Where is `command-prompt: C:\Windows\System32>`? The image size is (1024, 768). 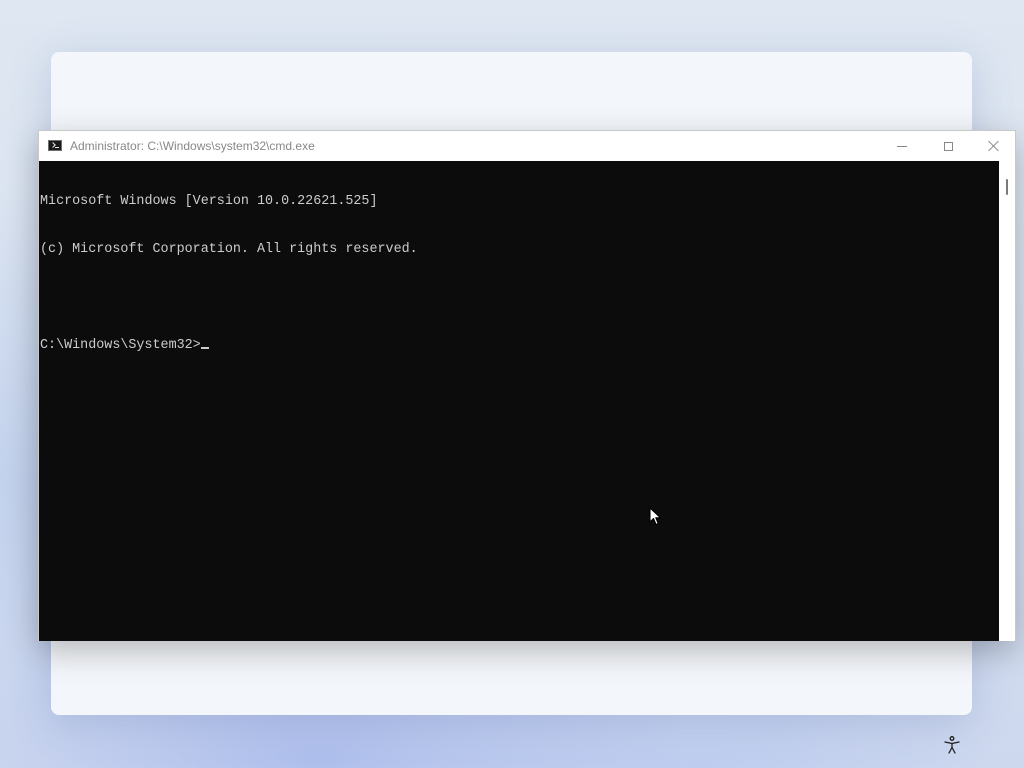
command-prompt: C:\Windows\System32> is located at coordinates (120, 345).